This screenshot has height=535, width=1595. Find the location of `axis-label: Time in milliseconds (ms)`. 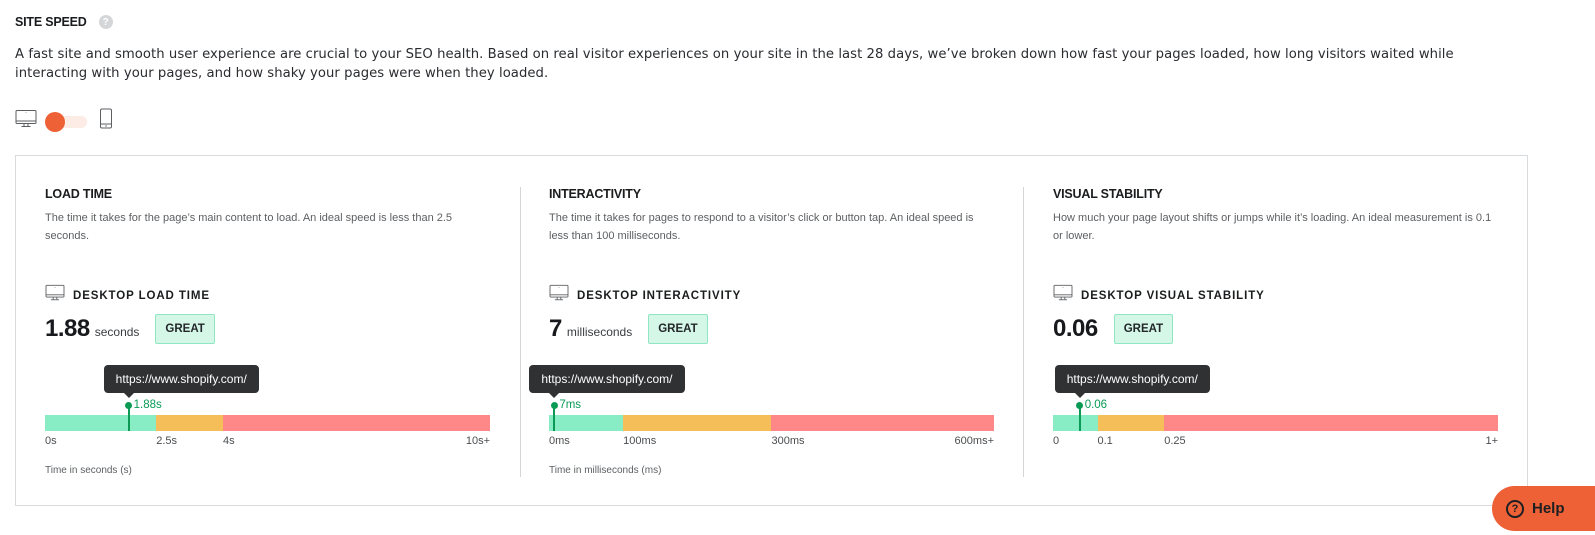

axis-label: Time in milliseconds (ms) is located at coordinates (605, 470).